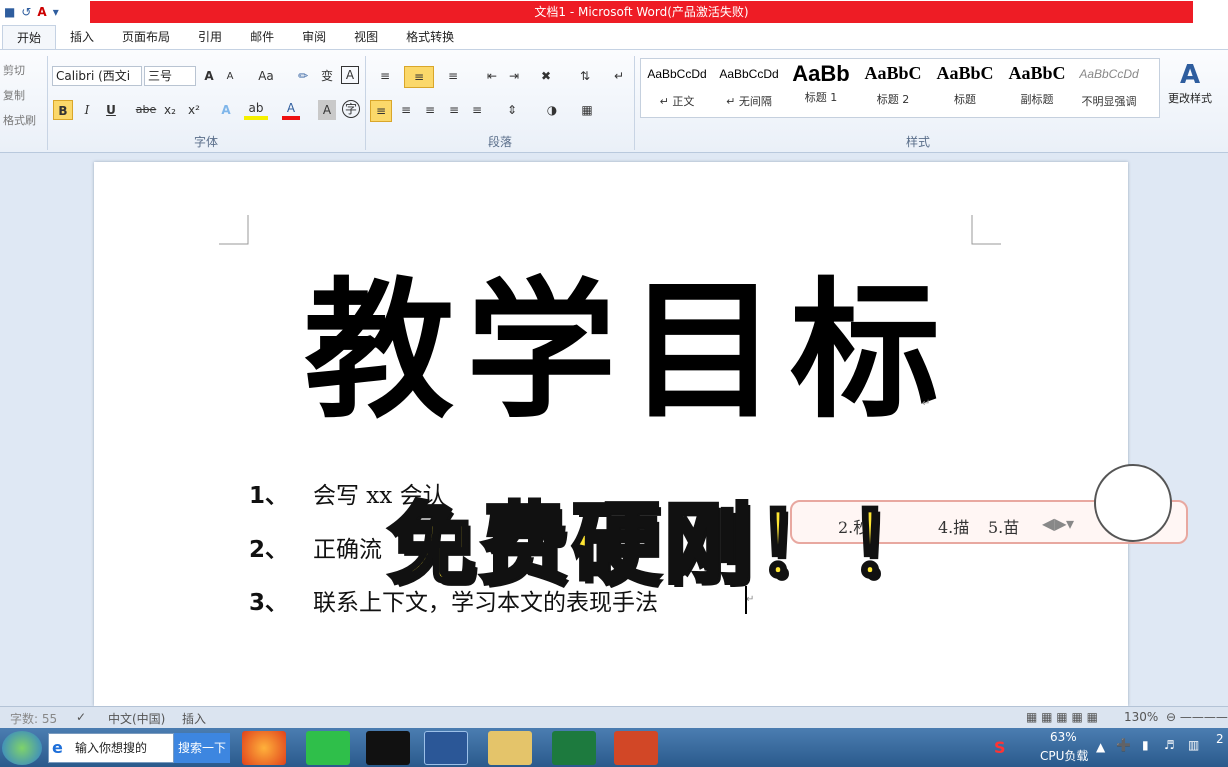  What do you see at coordinates (1220, 739) in the screenshot?
I see `clock: 2` at bounding box center [1220, 739].